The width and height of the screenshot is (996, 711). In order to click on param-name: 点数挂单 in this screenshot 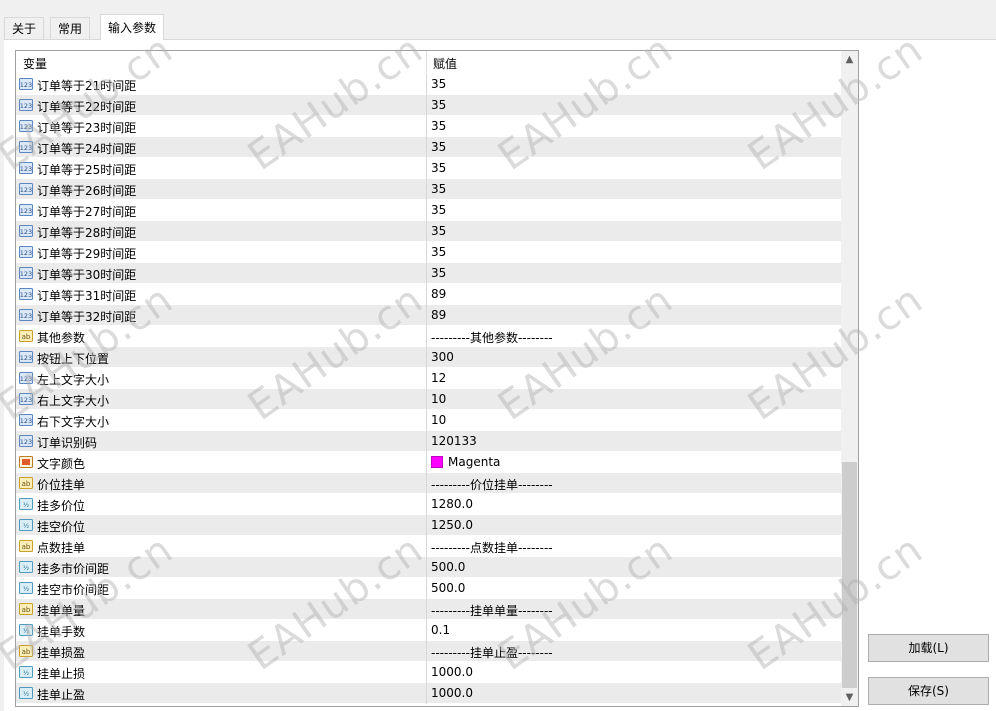, I will do `click(61, 548)`.